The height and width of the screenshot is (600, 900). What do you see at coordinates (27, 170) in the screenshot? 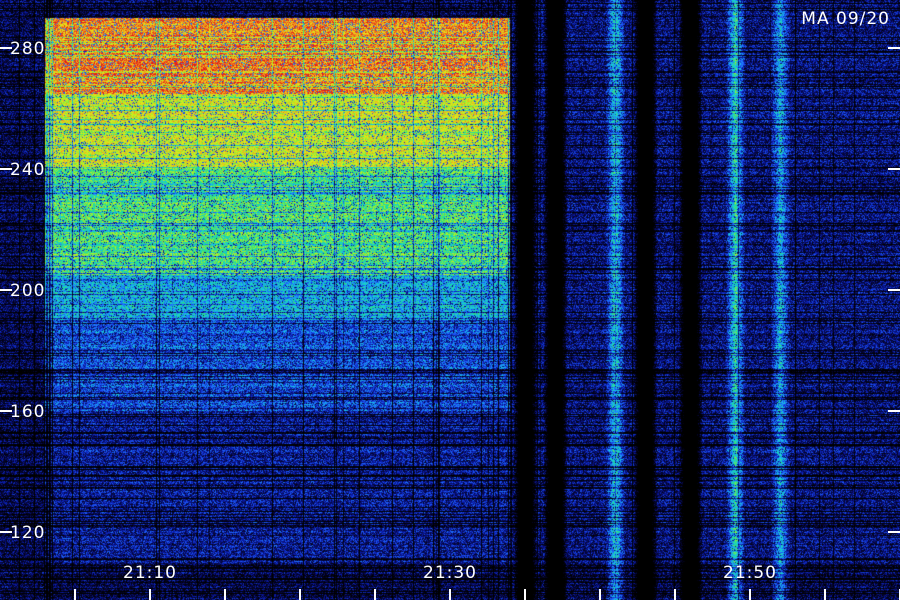
I see `y-tick-label: 240` at bounding box center [27, 170].